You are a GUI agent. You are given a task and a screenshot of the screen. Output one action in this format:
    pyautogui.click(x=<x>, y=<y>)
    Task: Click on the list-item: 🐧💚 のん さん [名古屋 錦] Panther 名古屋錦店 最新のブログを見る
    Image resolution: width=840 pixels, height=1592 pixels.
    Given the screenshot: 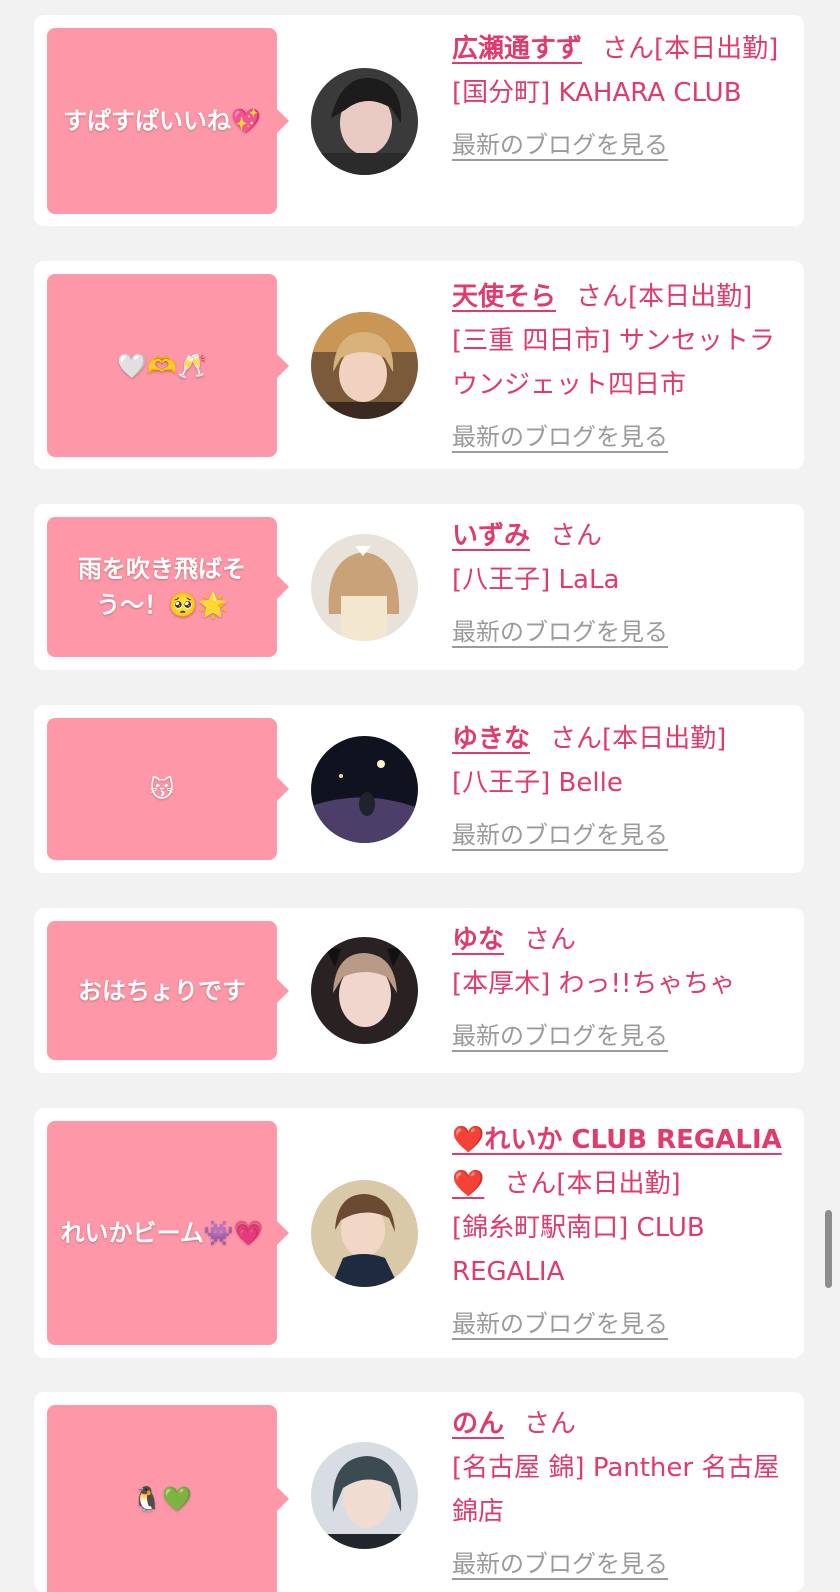 What is the action you would take?
    pyautogui.click(x=419, y=1492)
    